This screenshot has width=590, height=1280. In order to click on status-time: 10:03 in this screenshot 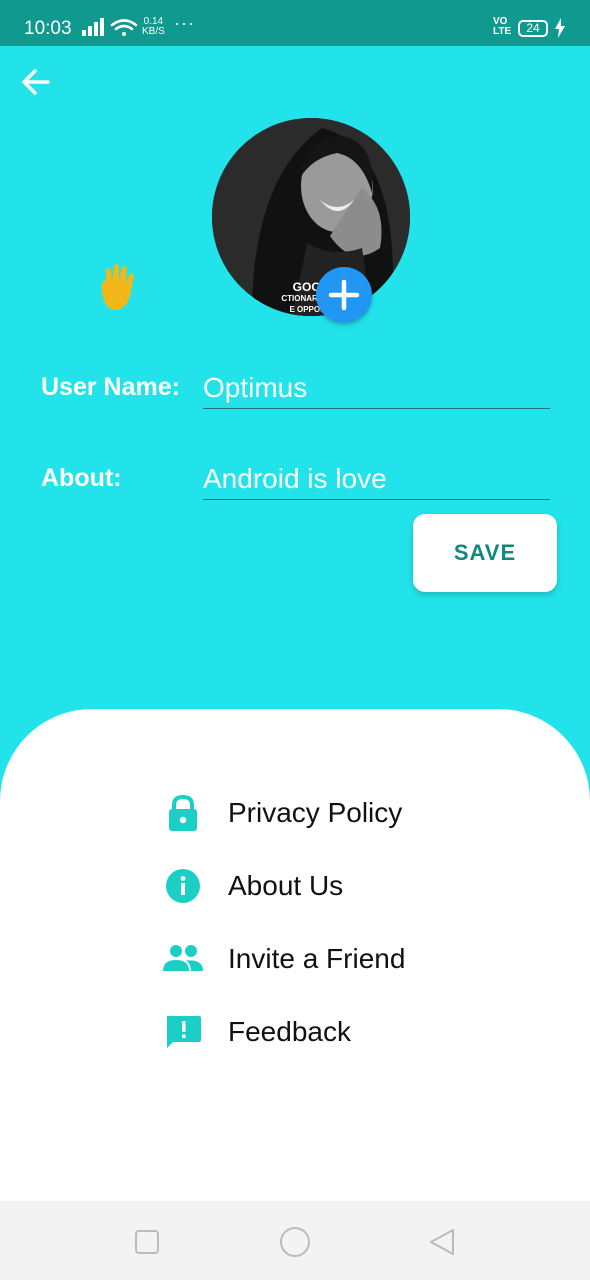, I will do `click(48, 28)`.